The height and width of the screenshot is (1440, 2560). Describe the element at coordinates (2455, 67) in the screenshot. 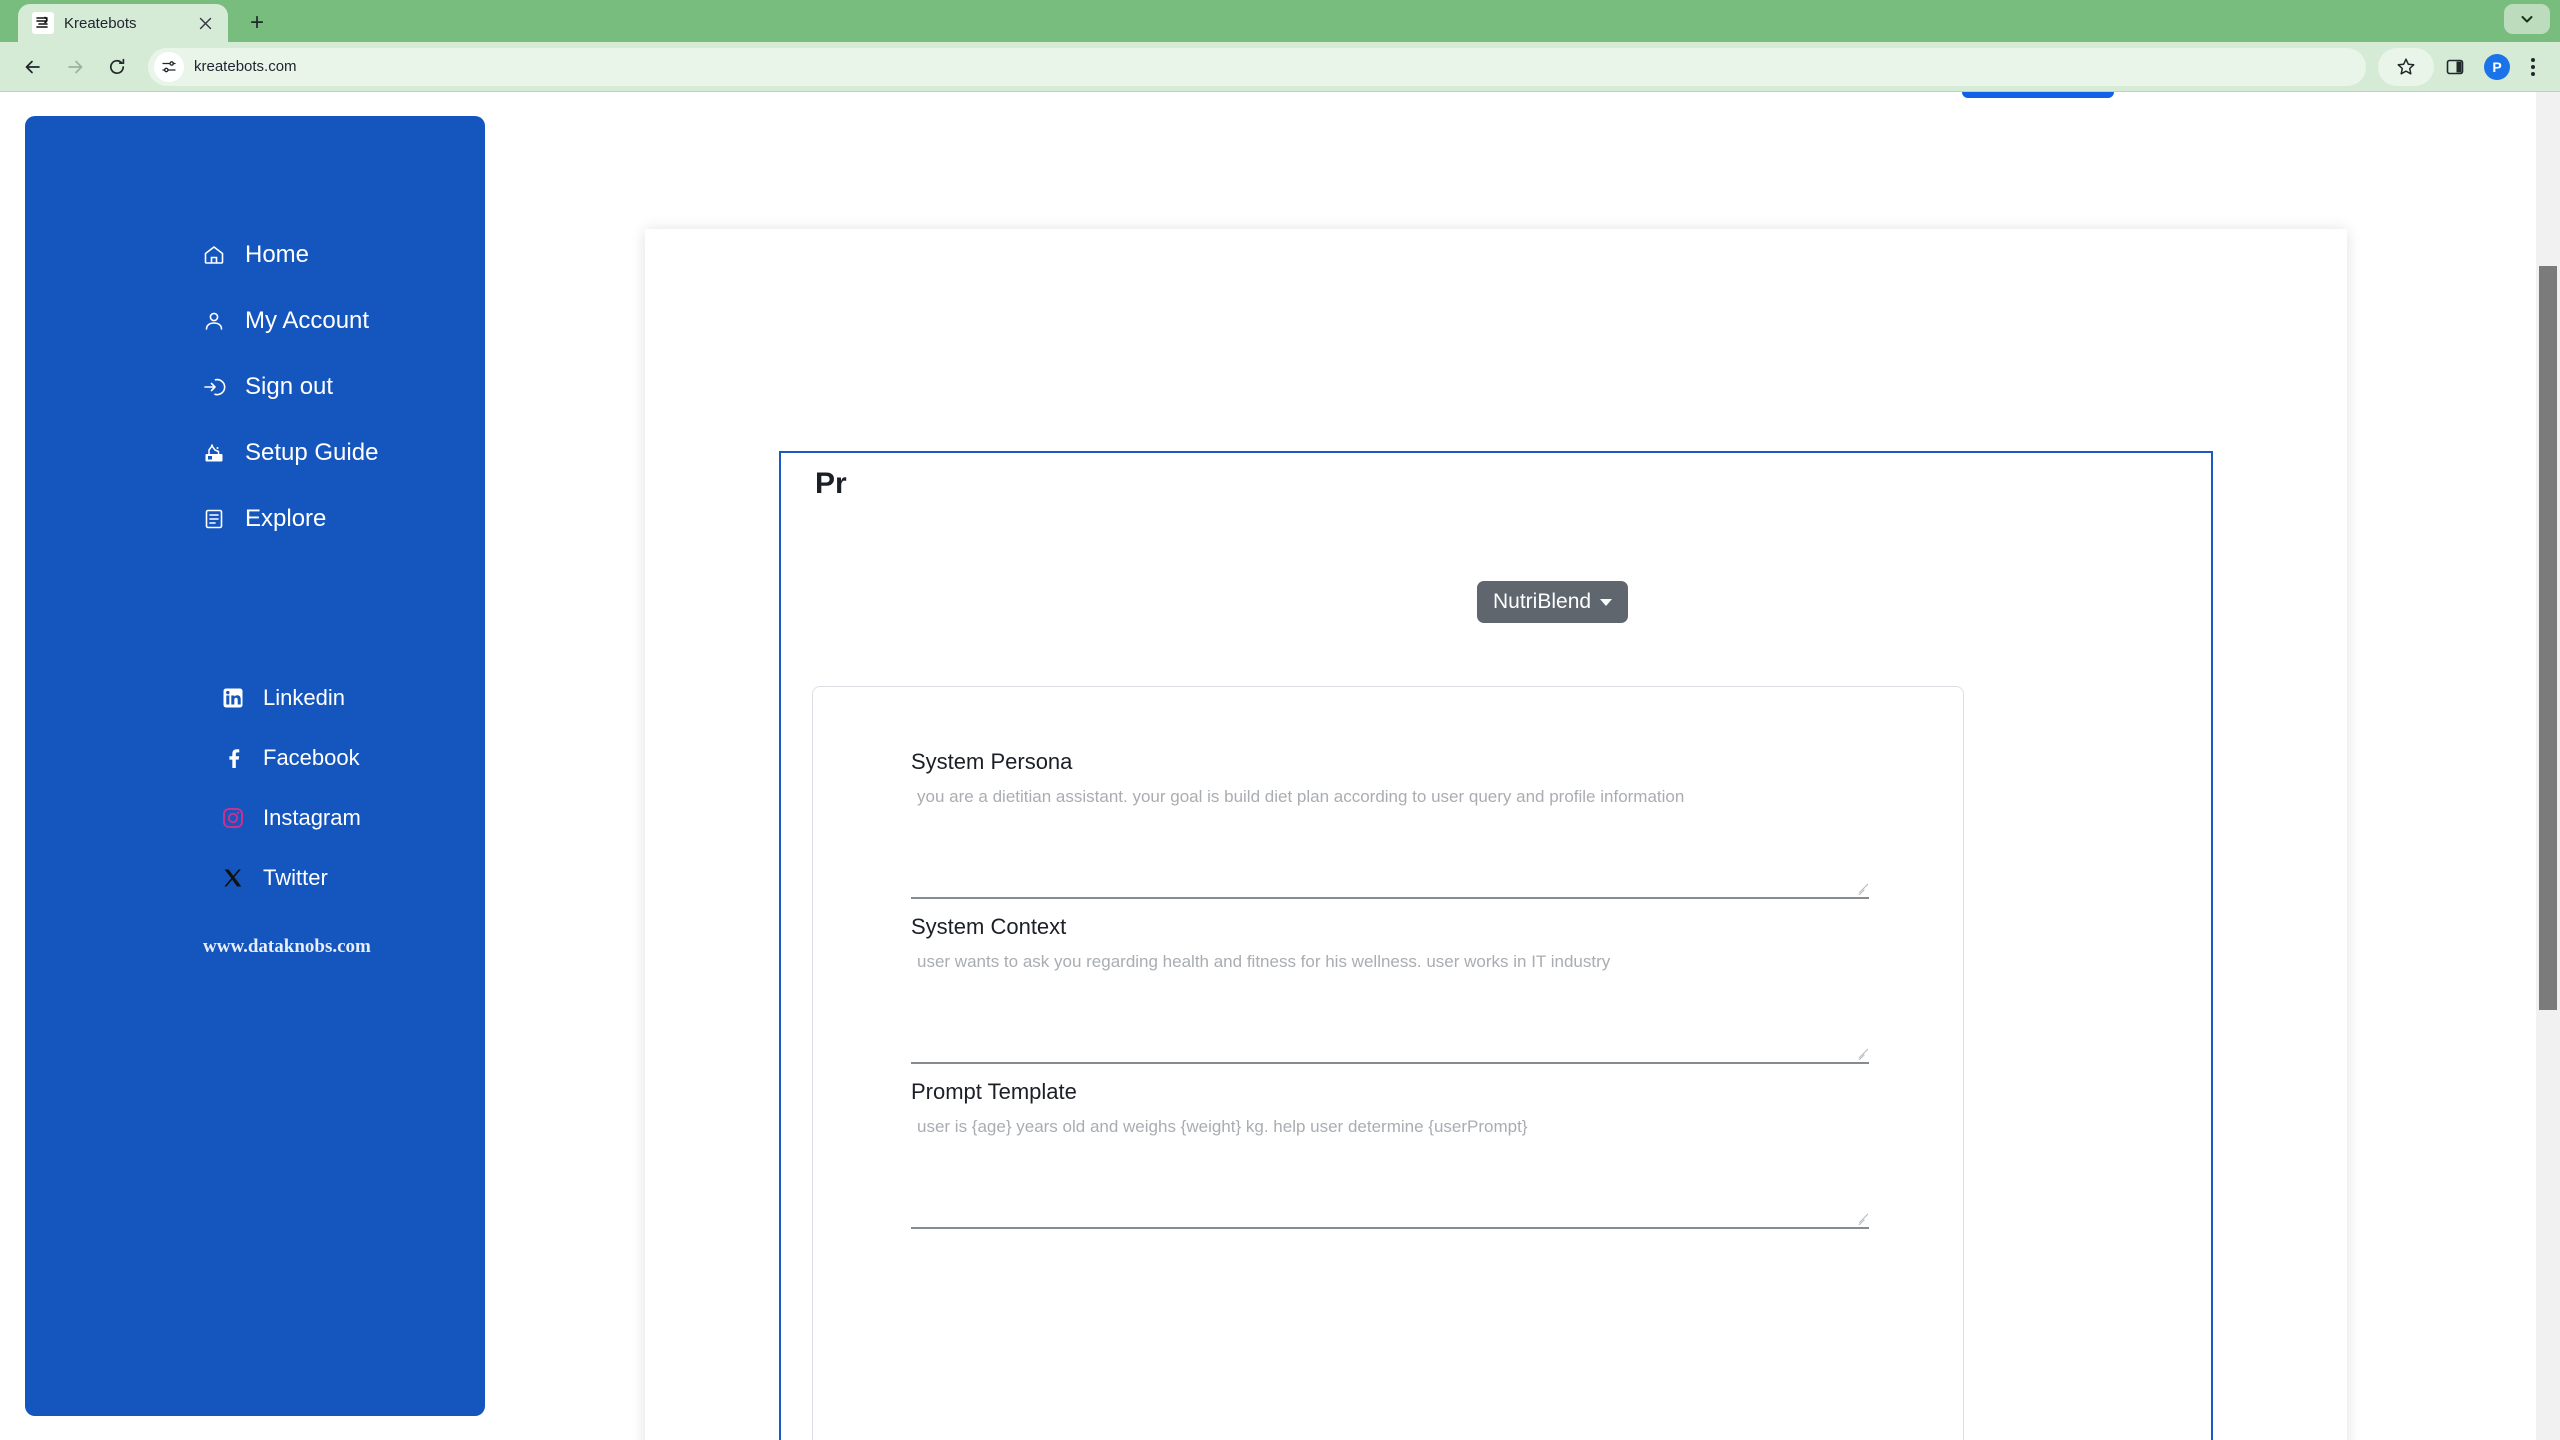

I see `side-panel-icon` at that location.